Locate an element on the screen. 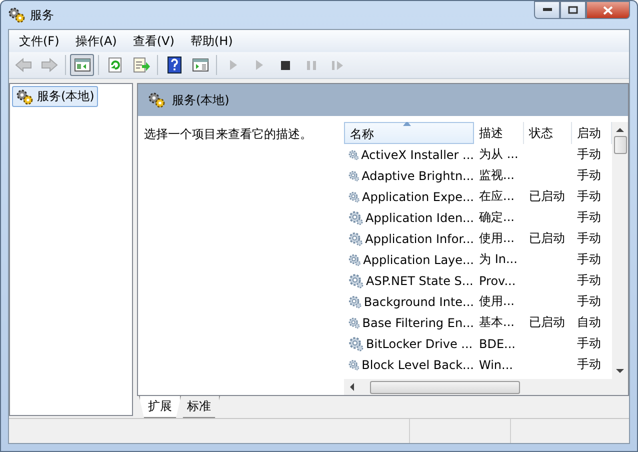 This screenshot has height=452, width=638. scroll-left-icon is located at coordinates (352, 387).